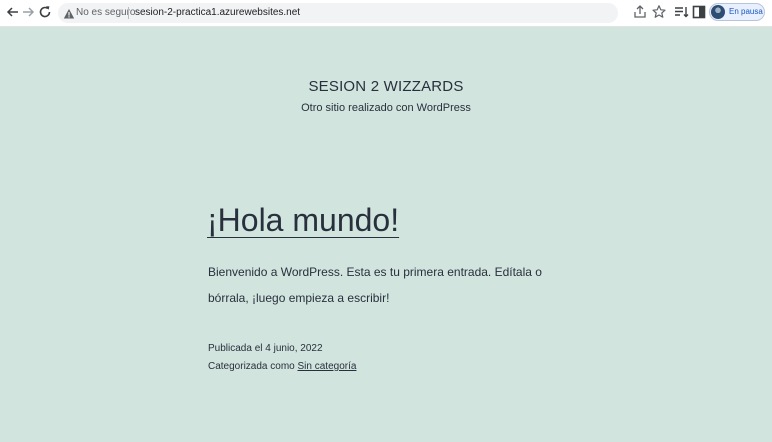 The height and width of the screenshot is (442, 772). Describe the element at coordinates (128, 13) in the screenshot. I see `address-divider` at that location.